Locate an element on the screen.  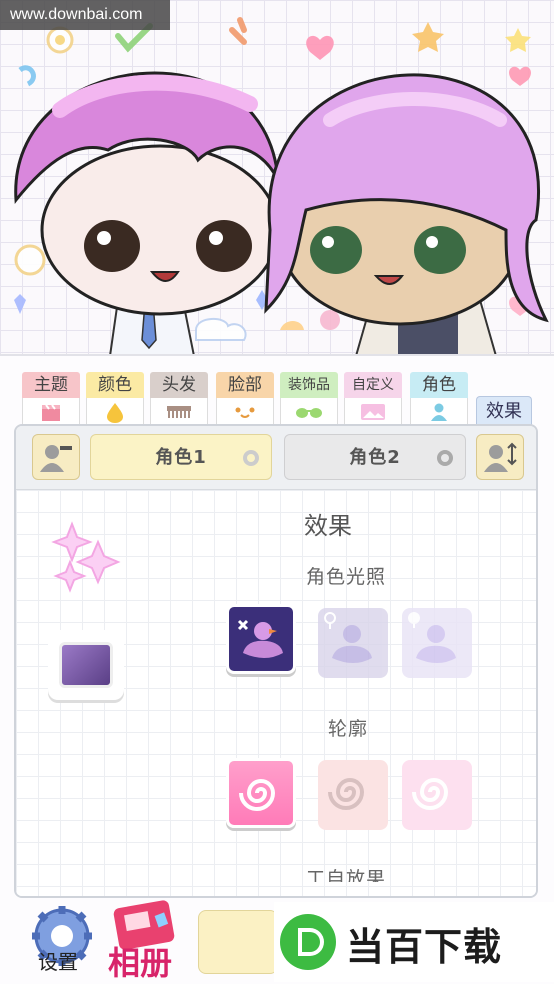
duck-lamp-icon is located at coordinates (348, 637).